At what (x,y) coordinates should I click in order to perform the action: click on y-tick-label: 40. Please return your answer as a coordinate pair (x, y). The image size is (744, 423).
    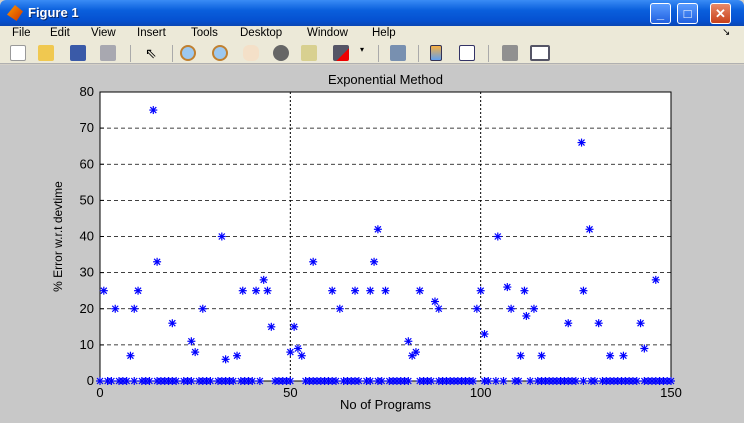
    Looking at the image, I should click on (87, 236).